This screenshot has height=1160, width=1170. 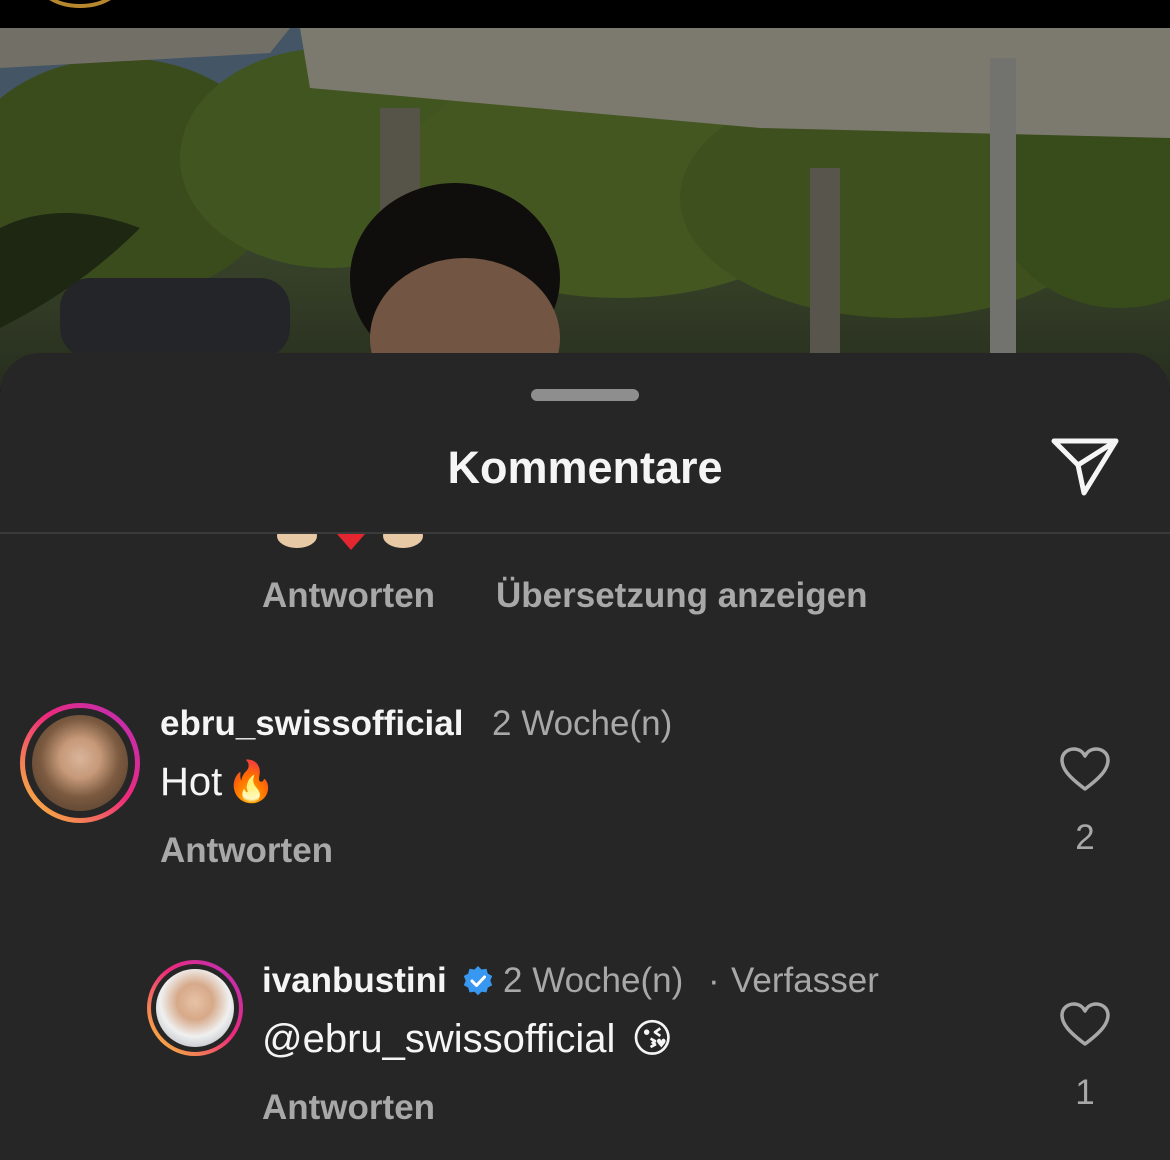 I want to click on comment-text: Hot 🔥, so click(x=218, y=782).